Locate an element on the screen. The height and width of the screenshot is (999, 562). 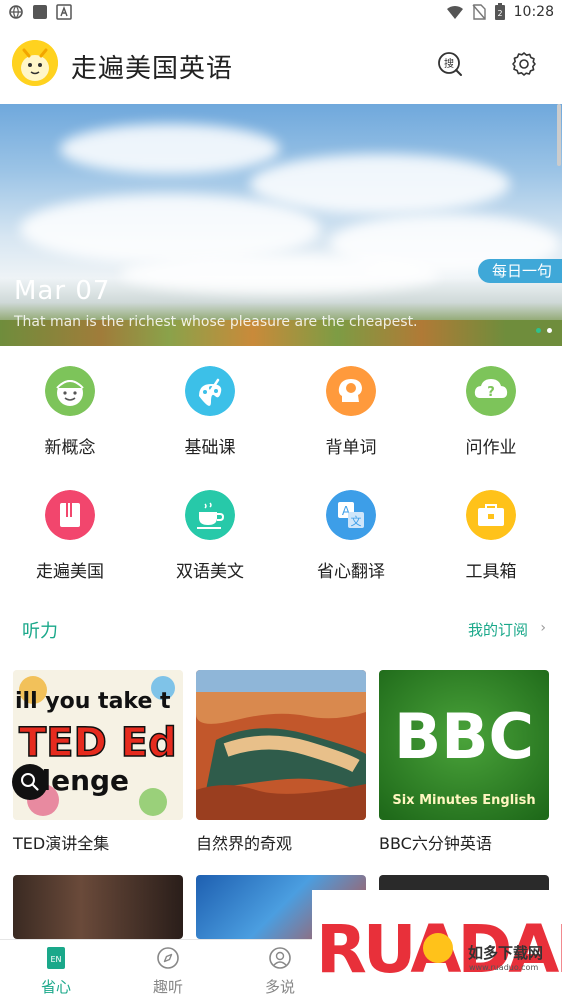
svg-text: TED Ed is located at coordinates (98, 743).